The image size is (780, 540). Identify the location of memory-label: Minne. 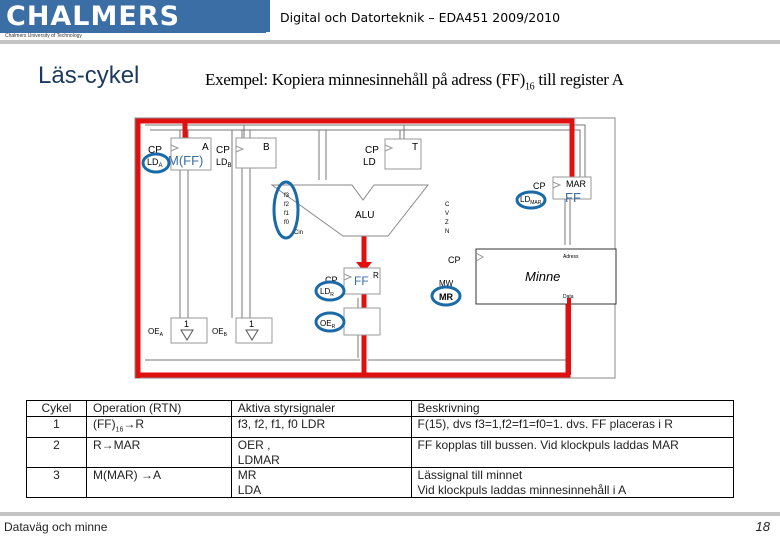
(542, 276).